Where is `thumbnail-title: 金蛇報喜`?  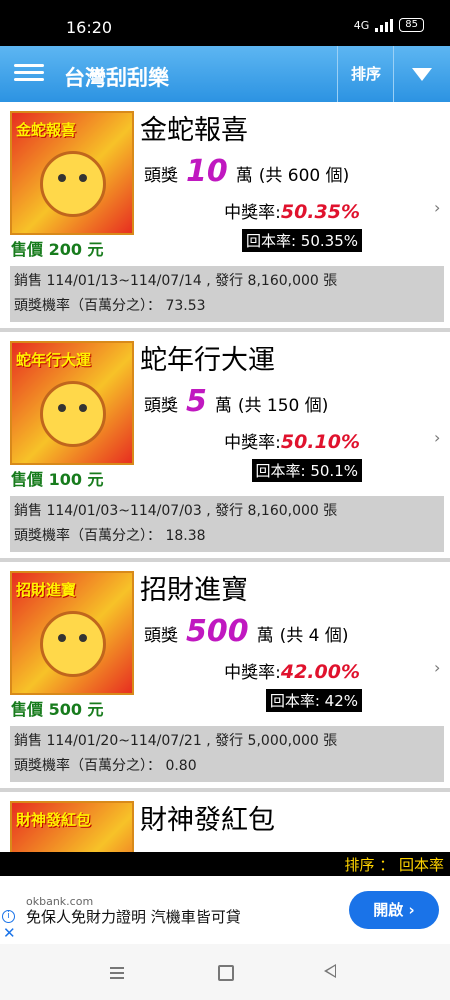 thumbnail-title: 金蛇報喜 is located at coordinates (46, 130).